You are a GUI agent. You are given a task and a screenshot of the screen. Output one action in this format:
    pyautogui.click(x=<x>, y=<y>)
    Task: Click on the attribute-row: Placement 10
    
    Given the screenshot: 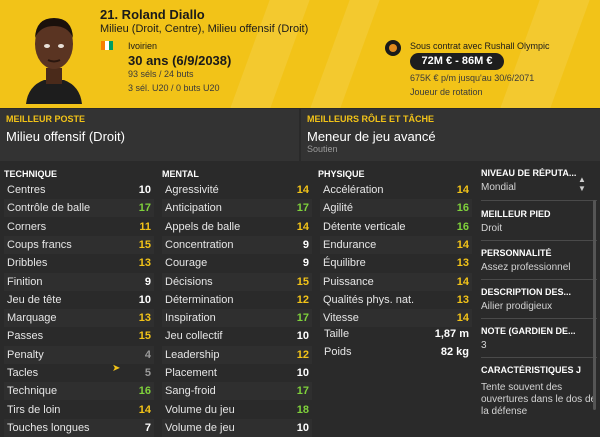 What is the action you would take?
    pyautogui.click(x=237, y=373)
    